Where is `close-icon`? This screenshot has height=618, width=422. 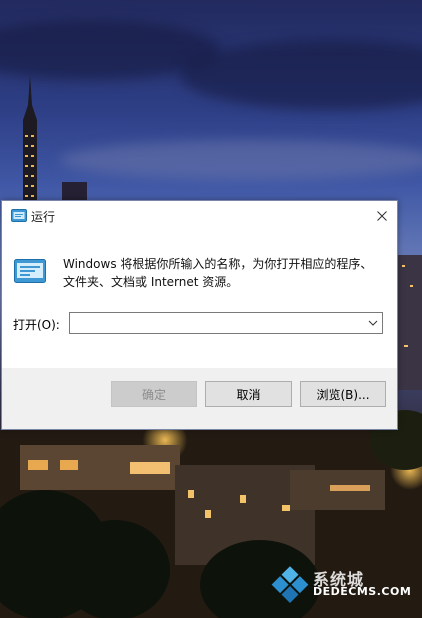
close-icon is located at coordinates (382, 216).